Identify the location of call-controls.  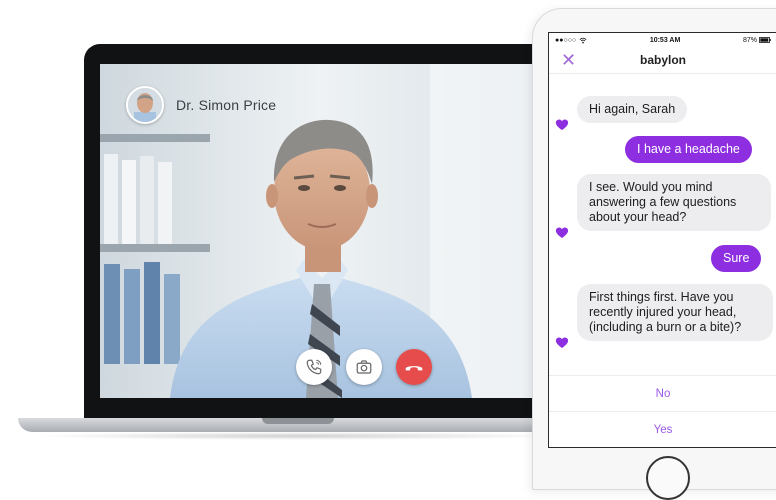
(364, 367).